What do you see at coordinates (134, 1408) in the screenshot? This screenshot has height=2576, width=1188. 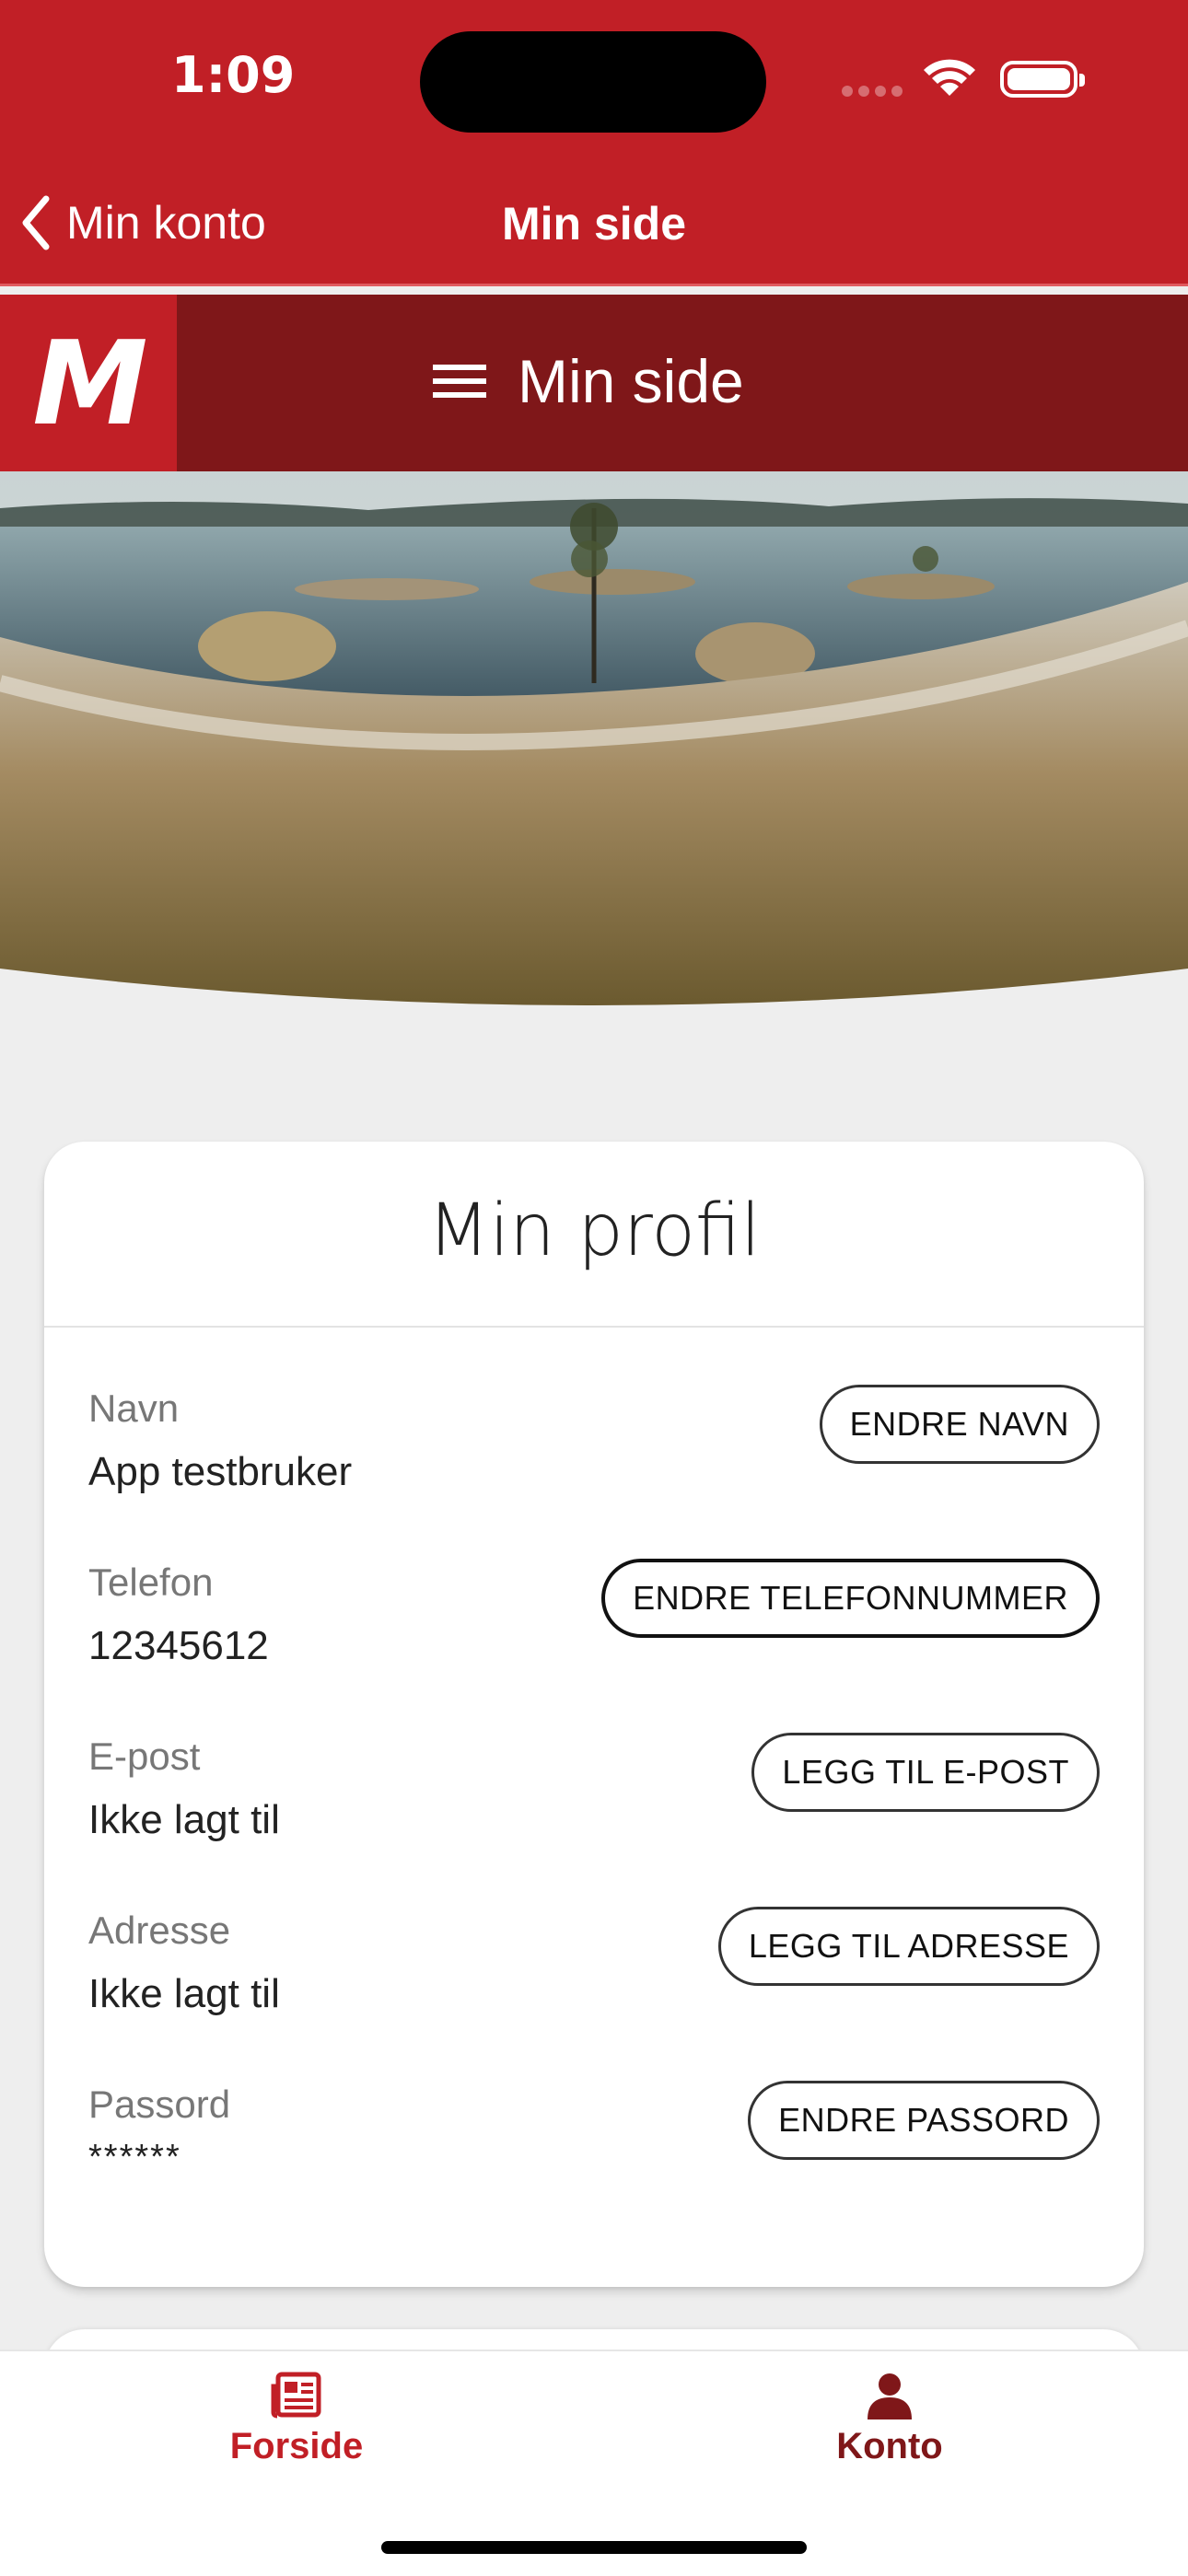 I see `name-label: Navn` at bounding box center [134, 1408].